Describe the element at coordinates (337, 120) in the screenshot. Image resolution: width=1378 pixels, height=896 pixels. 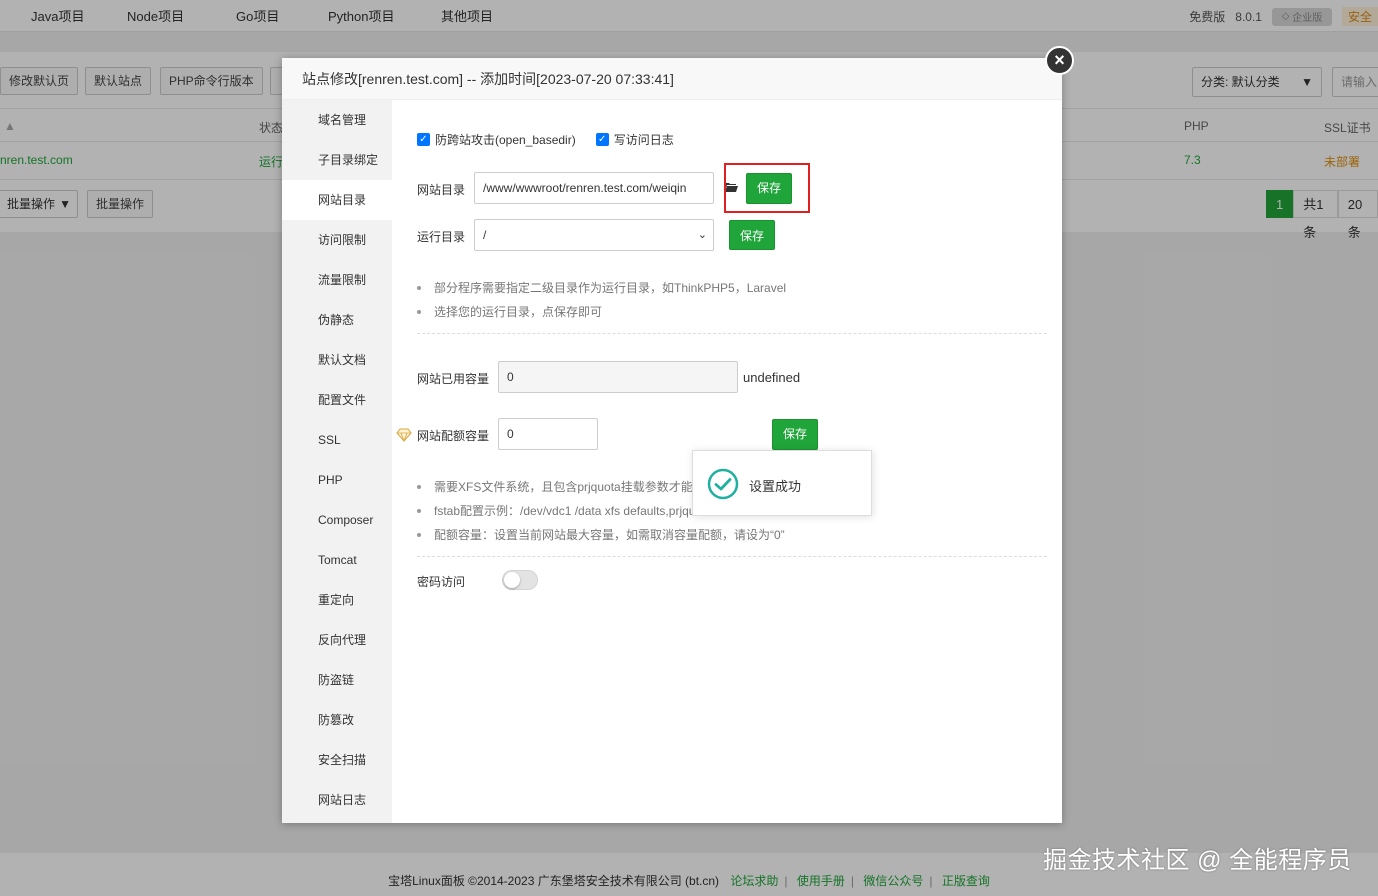
I see `sidebar-item-domain: 域名管理` at that location.